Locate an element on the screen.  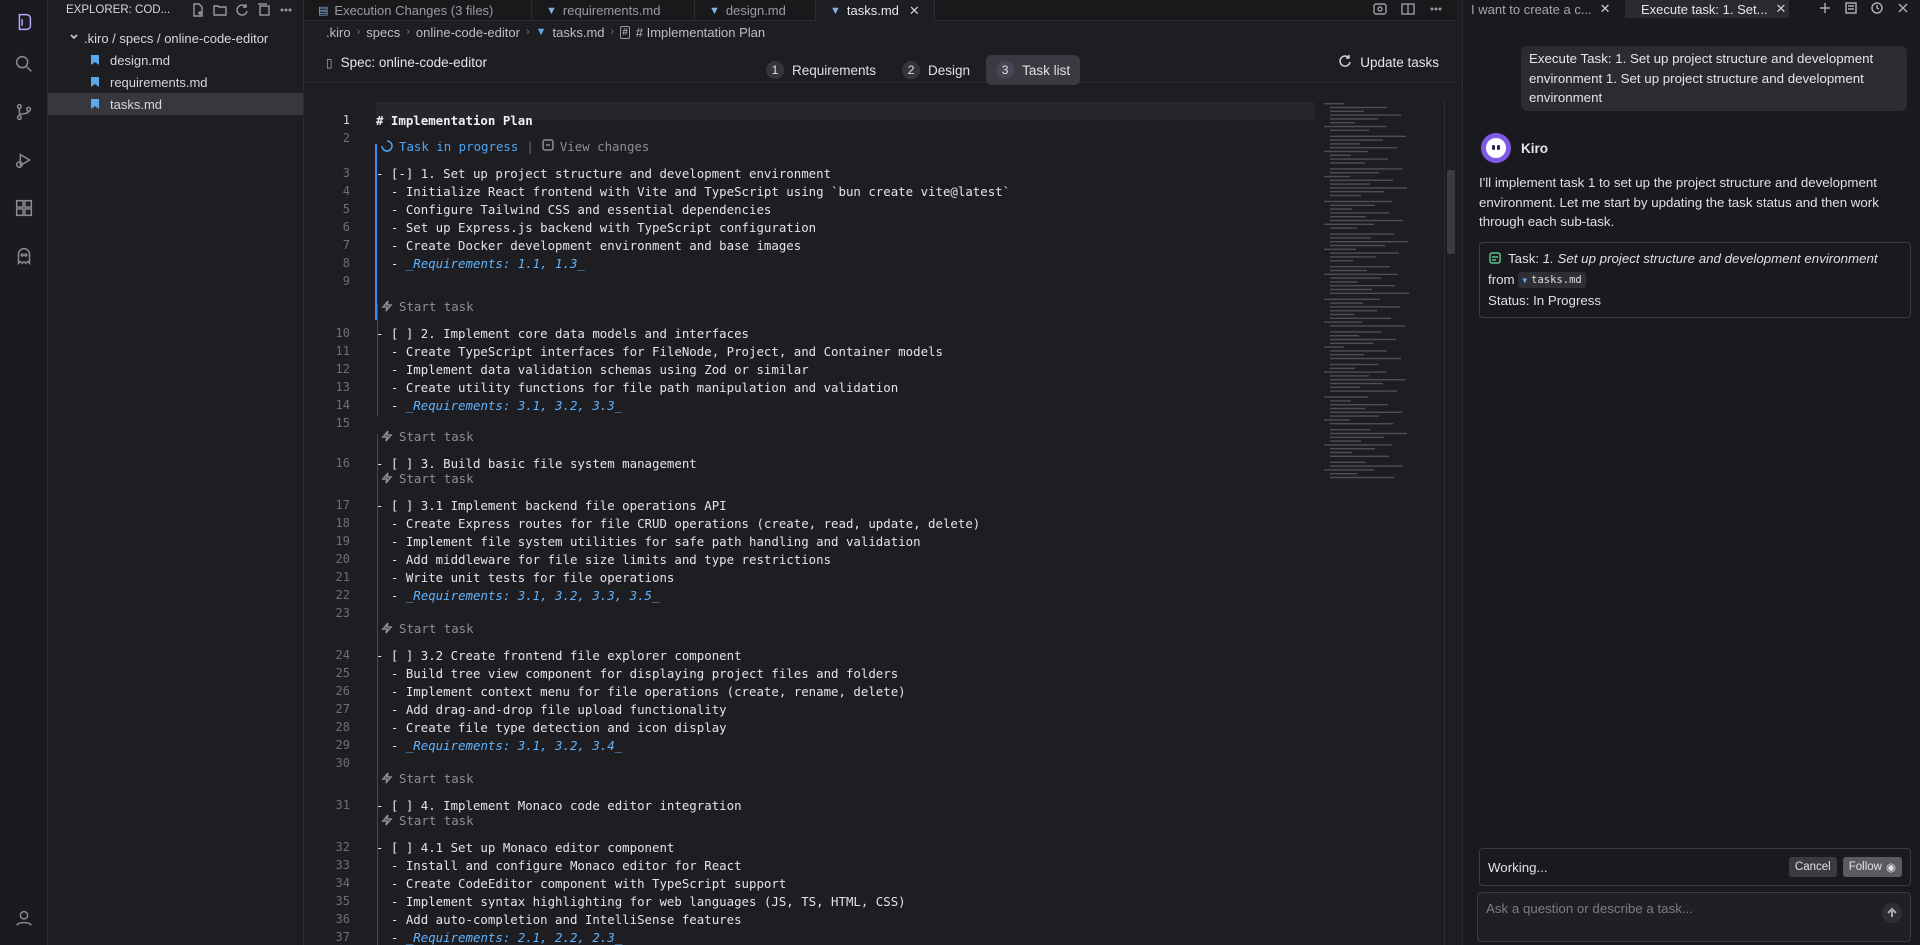
file-chip: ▼ tasks.md is located at coordinates (1552, 280).